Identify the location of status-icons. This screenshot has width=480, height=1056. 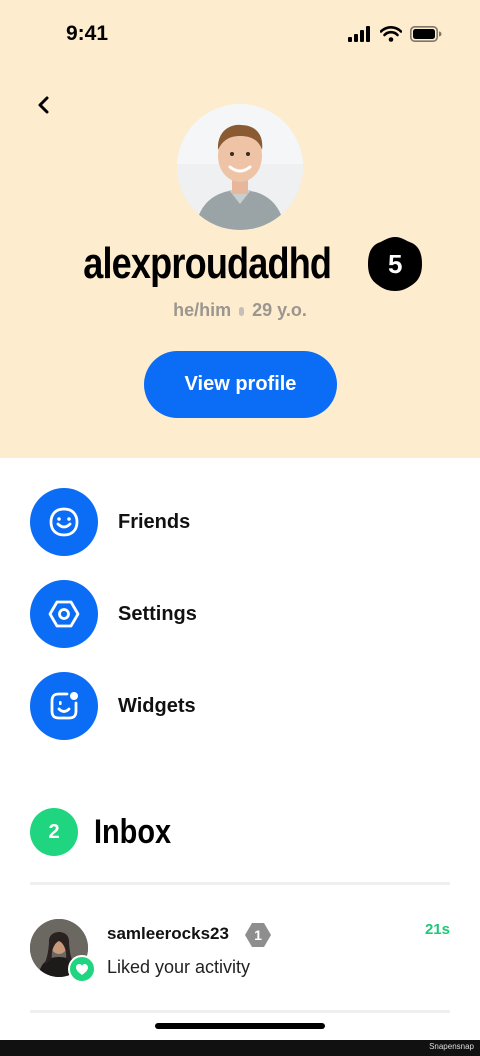
(395, 34).